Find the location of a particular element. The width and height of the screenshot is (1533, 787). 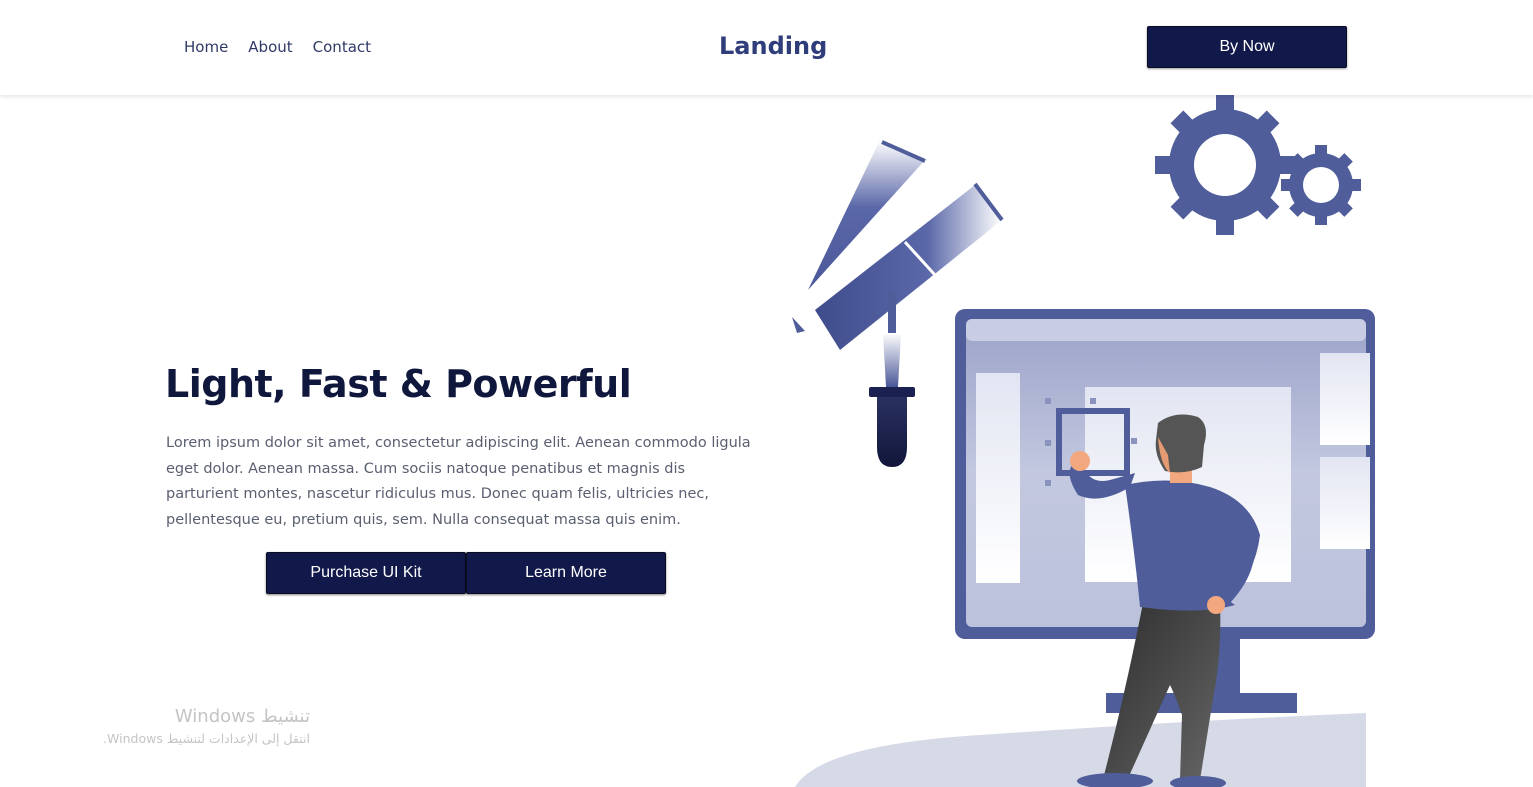

main-nav: Home About Contact is located at coordinates (277, 47).